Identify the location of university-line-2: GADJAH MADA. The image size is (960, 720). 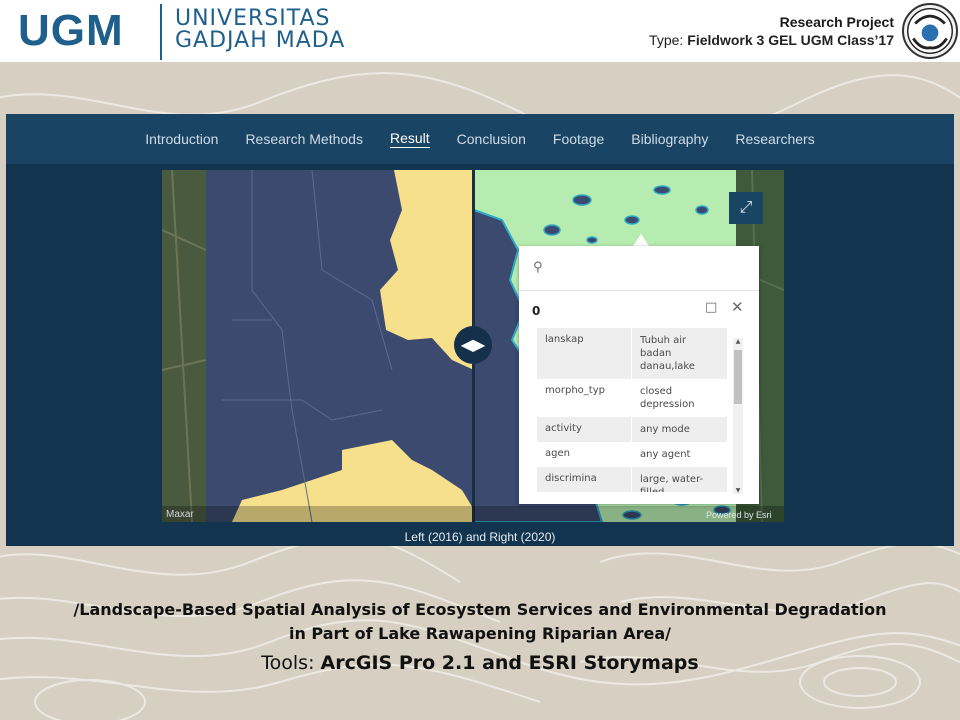
(260, 40).